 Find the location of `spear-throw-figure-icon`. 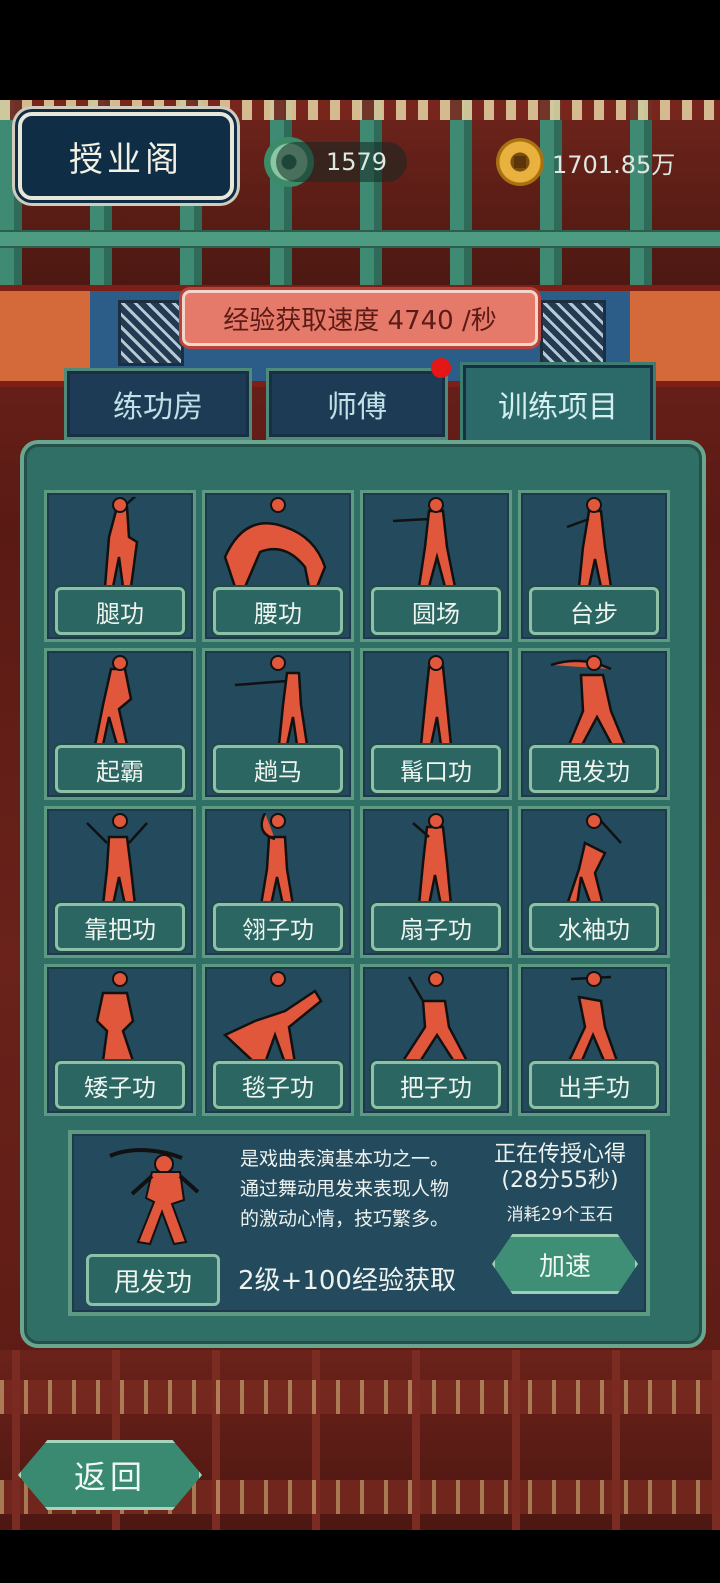

spear-throw-figure-icon is located at coordinates (593, 1018).